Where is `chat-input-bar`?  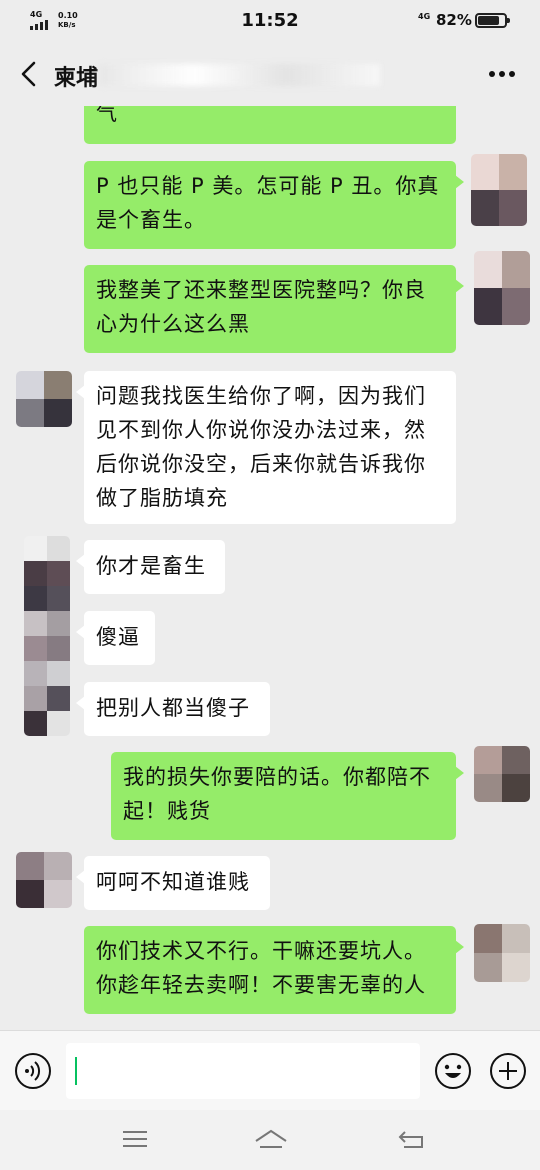
chat-input-bar is located at coordinates (270, 1070).